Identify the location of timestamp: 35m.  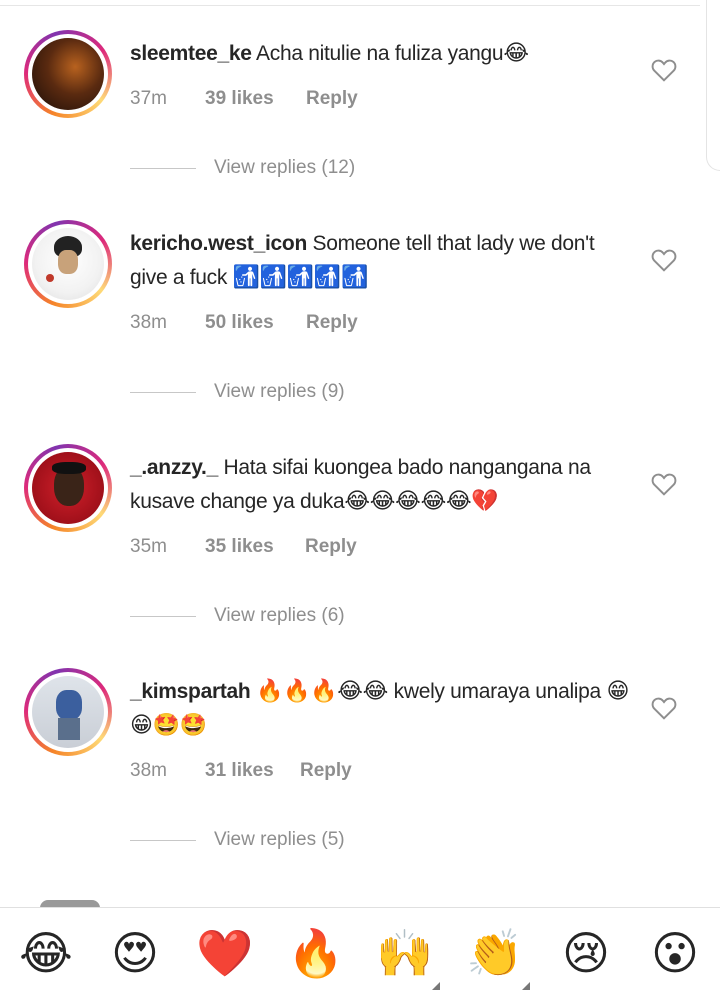
(148, 546).